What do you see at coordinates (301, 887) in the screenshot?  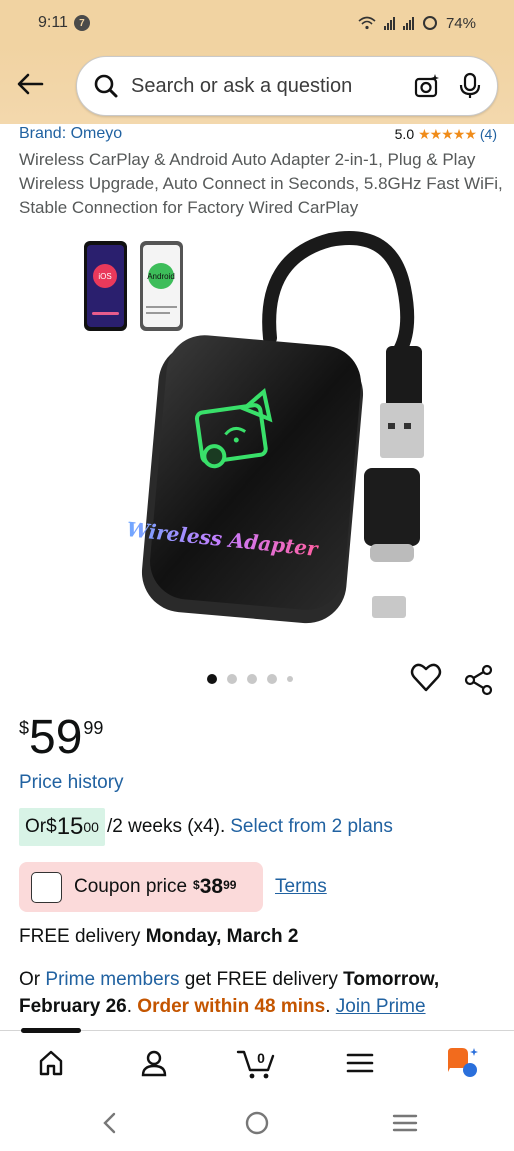 I see `coupon-terms-link: Terms` at bounding box center [301, 887].